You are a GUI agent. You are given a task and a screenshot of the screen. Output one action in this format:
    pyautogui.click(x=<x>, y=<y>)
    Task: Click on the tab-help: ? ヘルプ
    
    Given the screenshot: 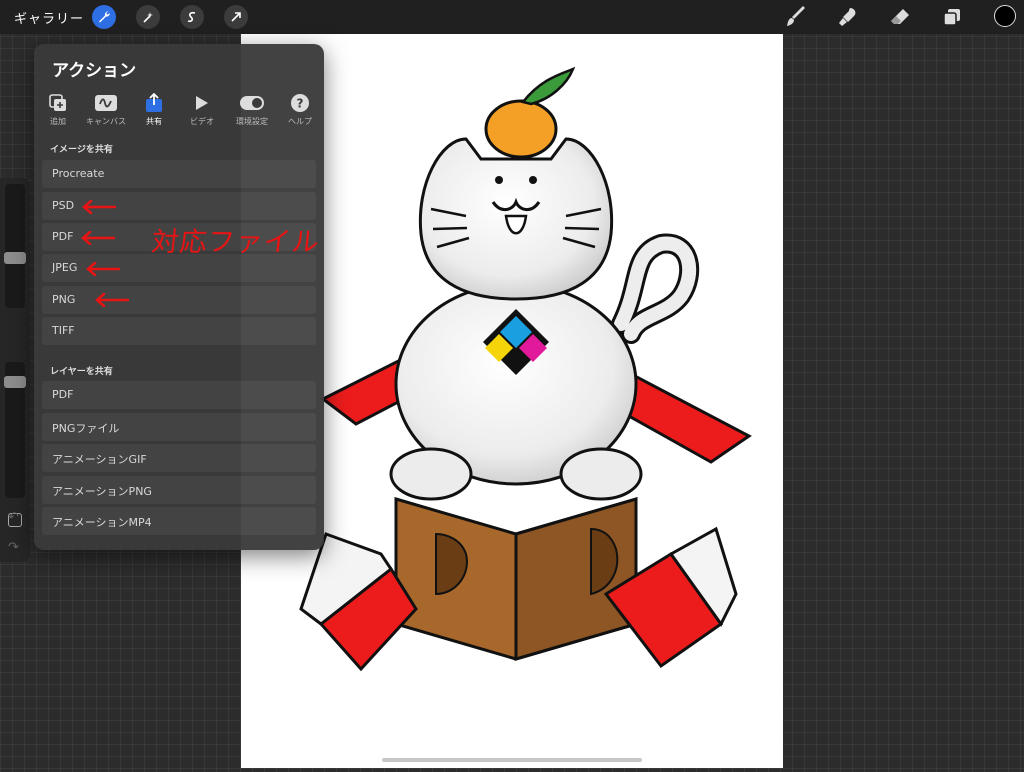 What is the action you would take?
    pyautogui.click(x=300, y=109)
    